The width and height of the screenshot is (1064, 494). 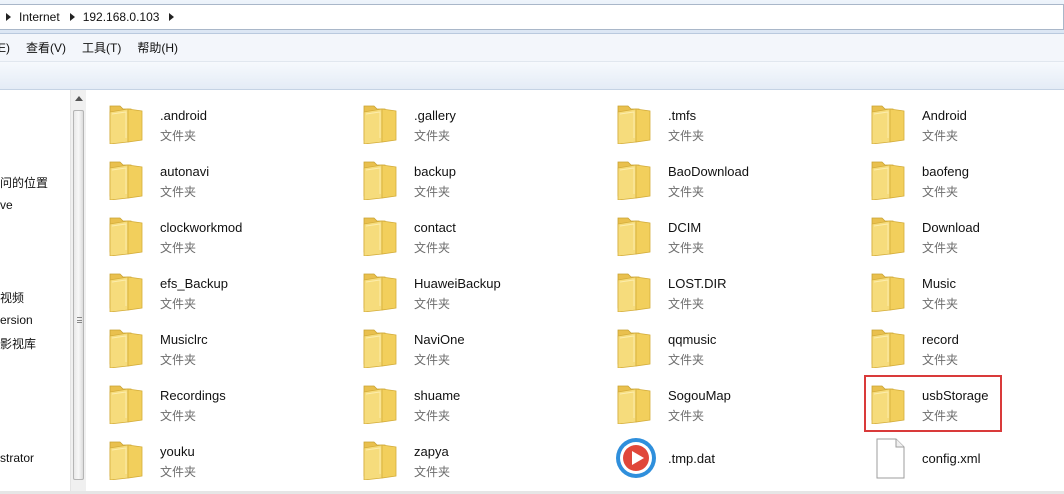 What do you see at coordinates (79, 98) in the screenshot?
I see `scroll-up-icon` at bounding box center [79, 98].